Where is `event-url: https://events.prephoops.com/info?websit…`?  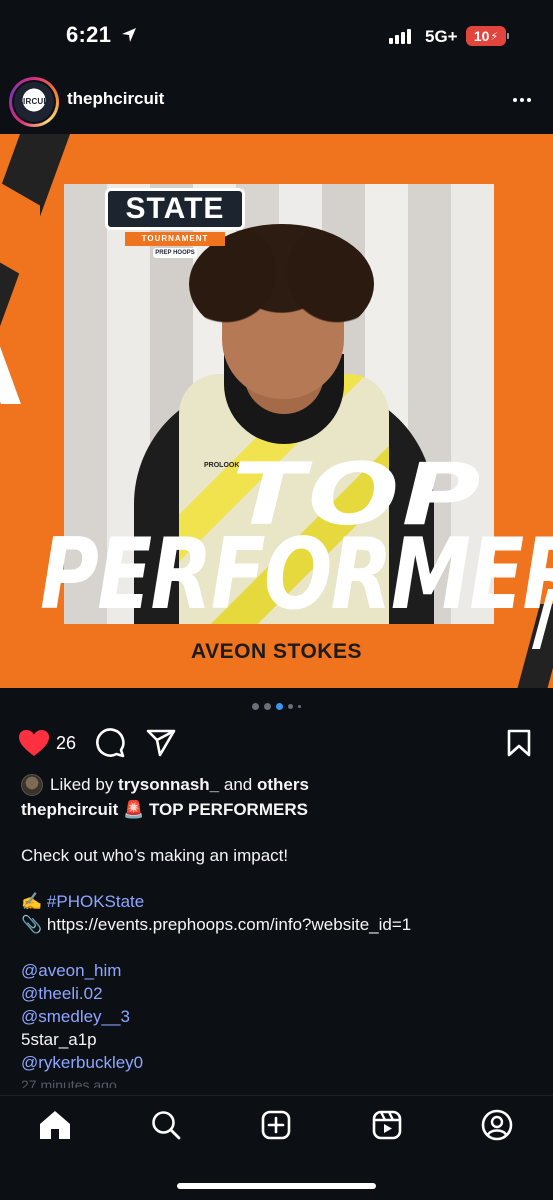
event-url: https://events.prephoops.com/info?websit… is located at coordinates (229, 924).